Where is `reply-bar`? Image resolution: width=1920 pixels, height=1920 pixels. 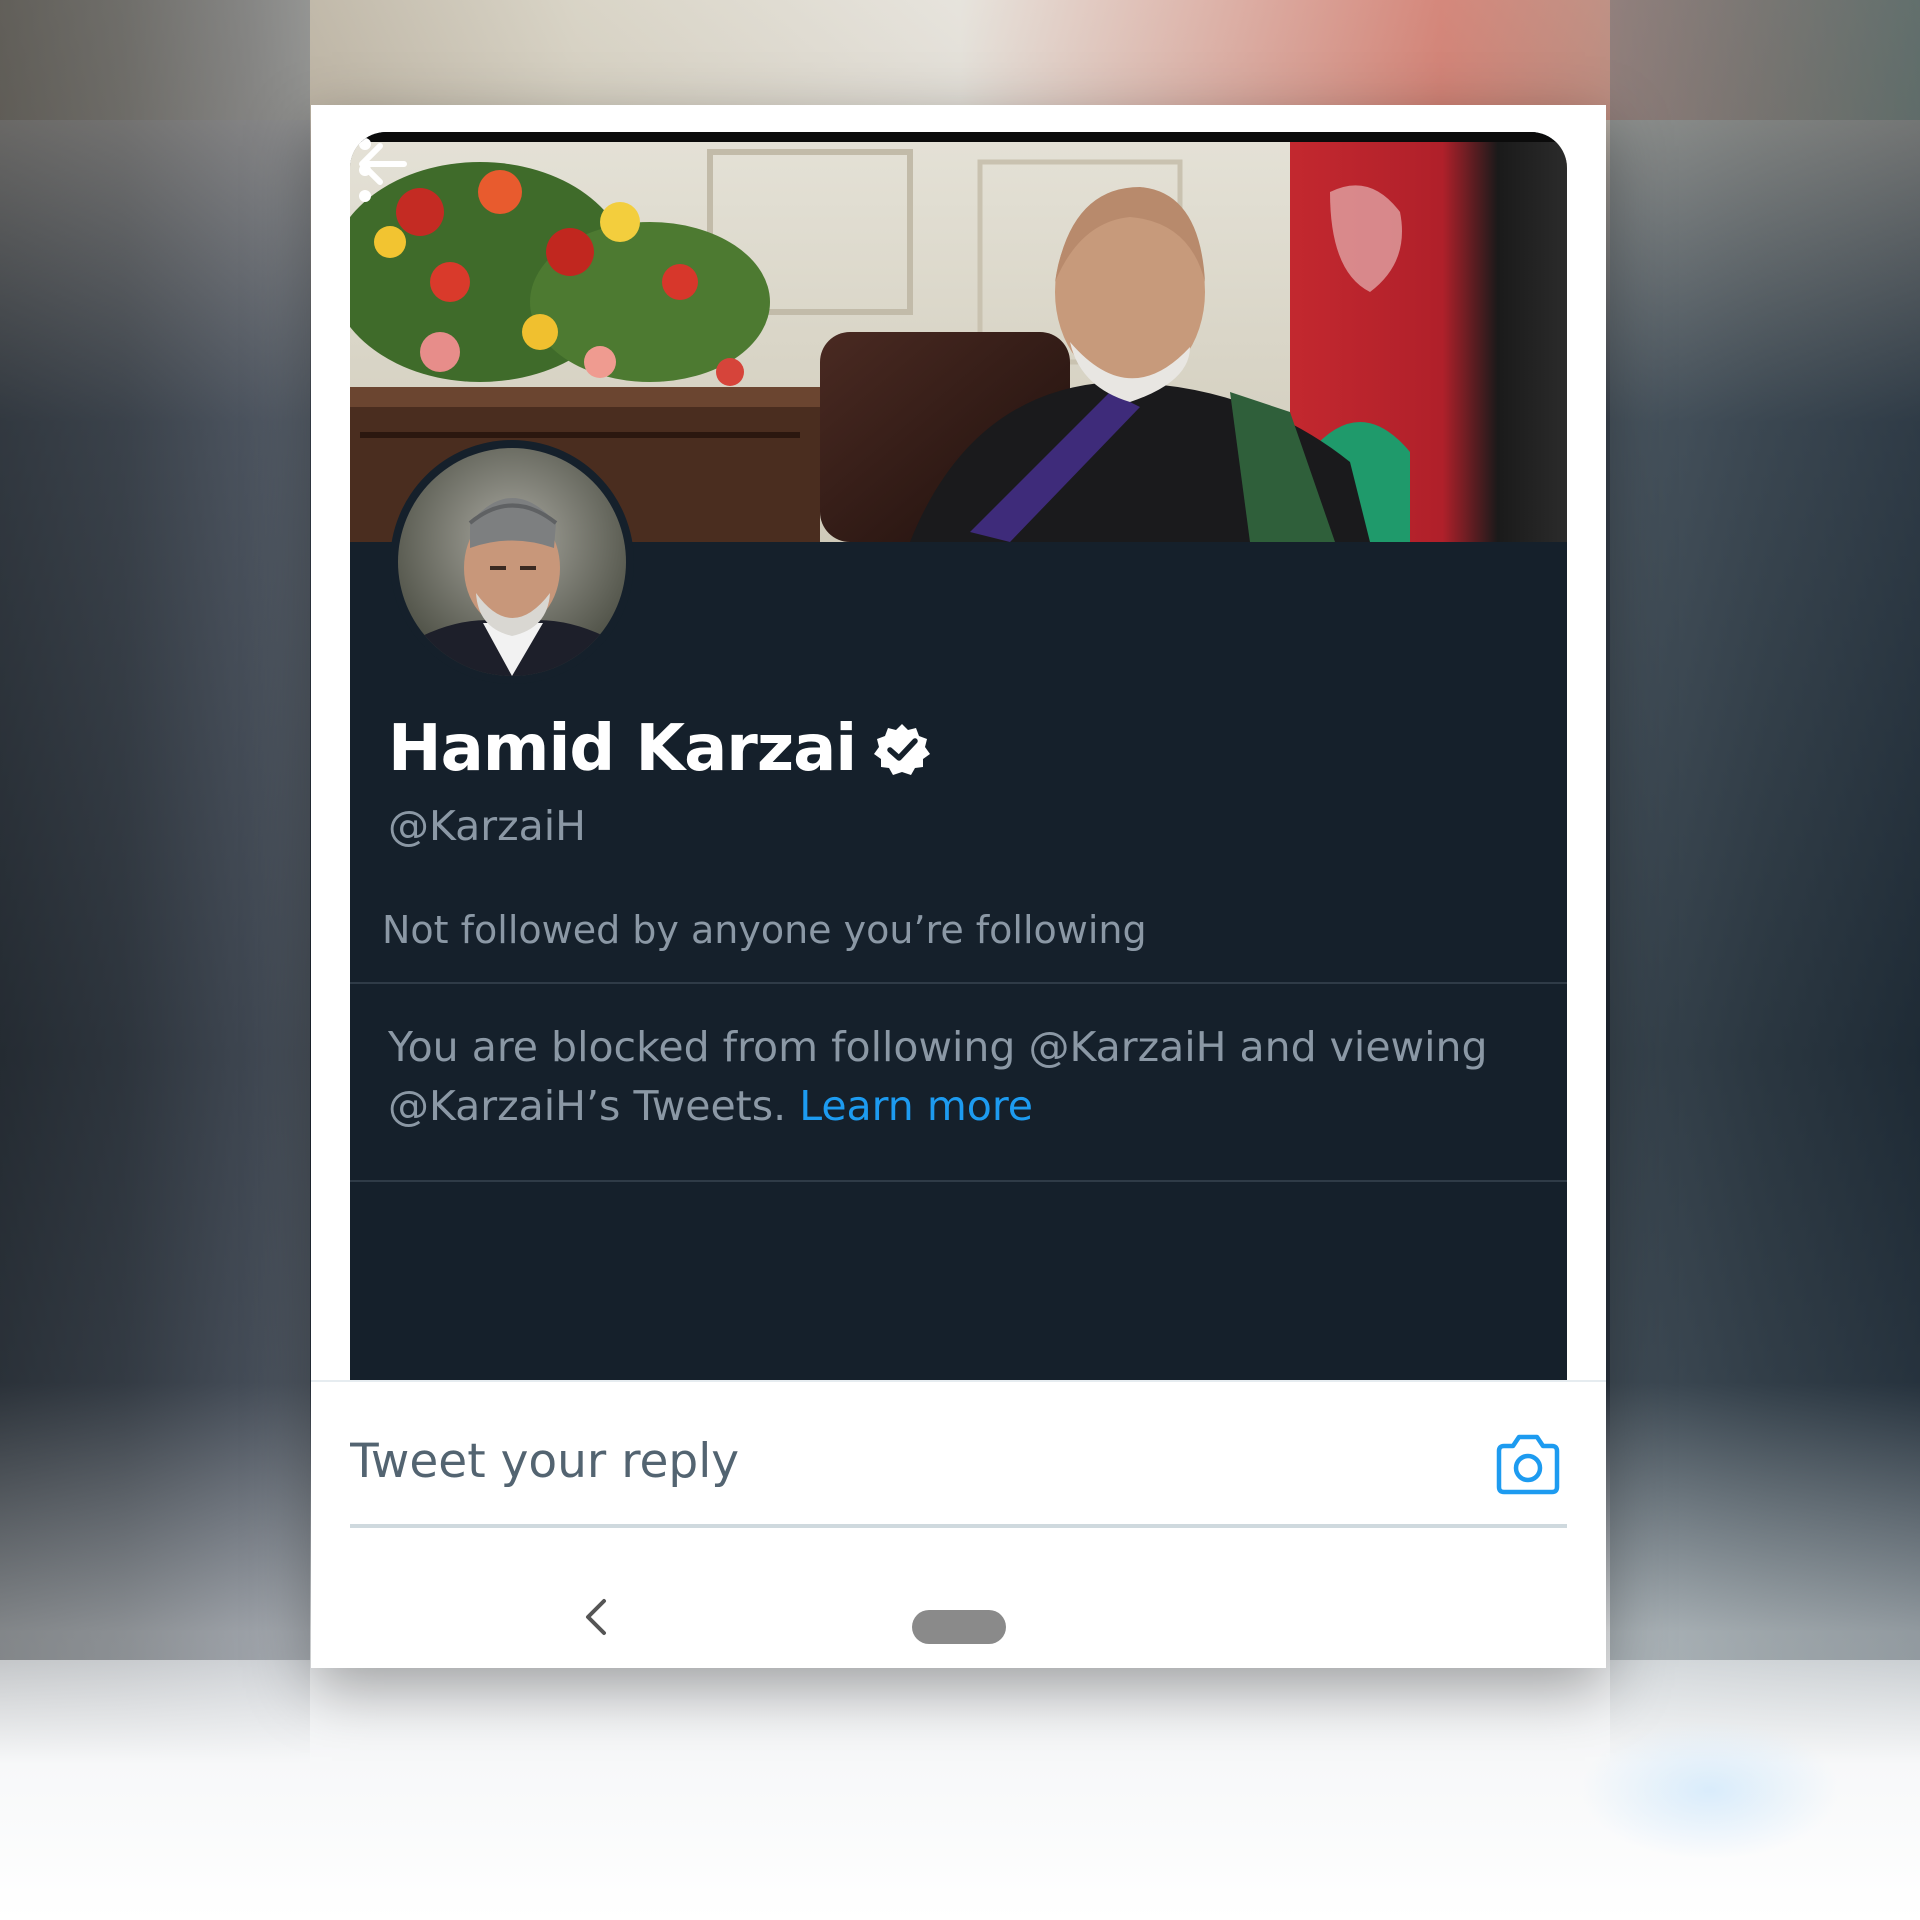 reply-bar is located at coordinates (958, 1461).